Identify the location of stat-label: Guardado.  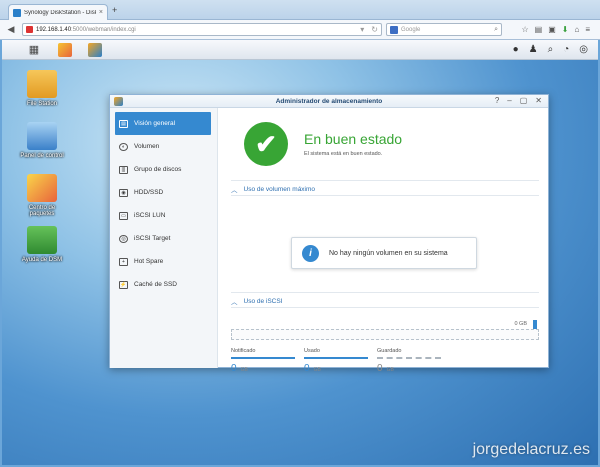
(409, 353).